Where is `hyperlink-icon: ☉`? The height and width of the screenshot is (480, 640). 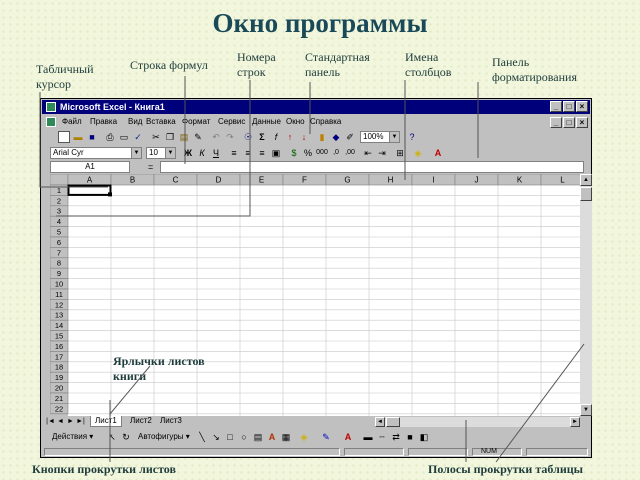 hyperlink-icon: ☉ is located at coordinates (248, 137).